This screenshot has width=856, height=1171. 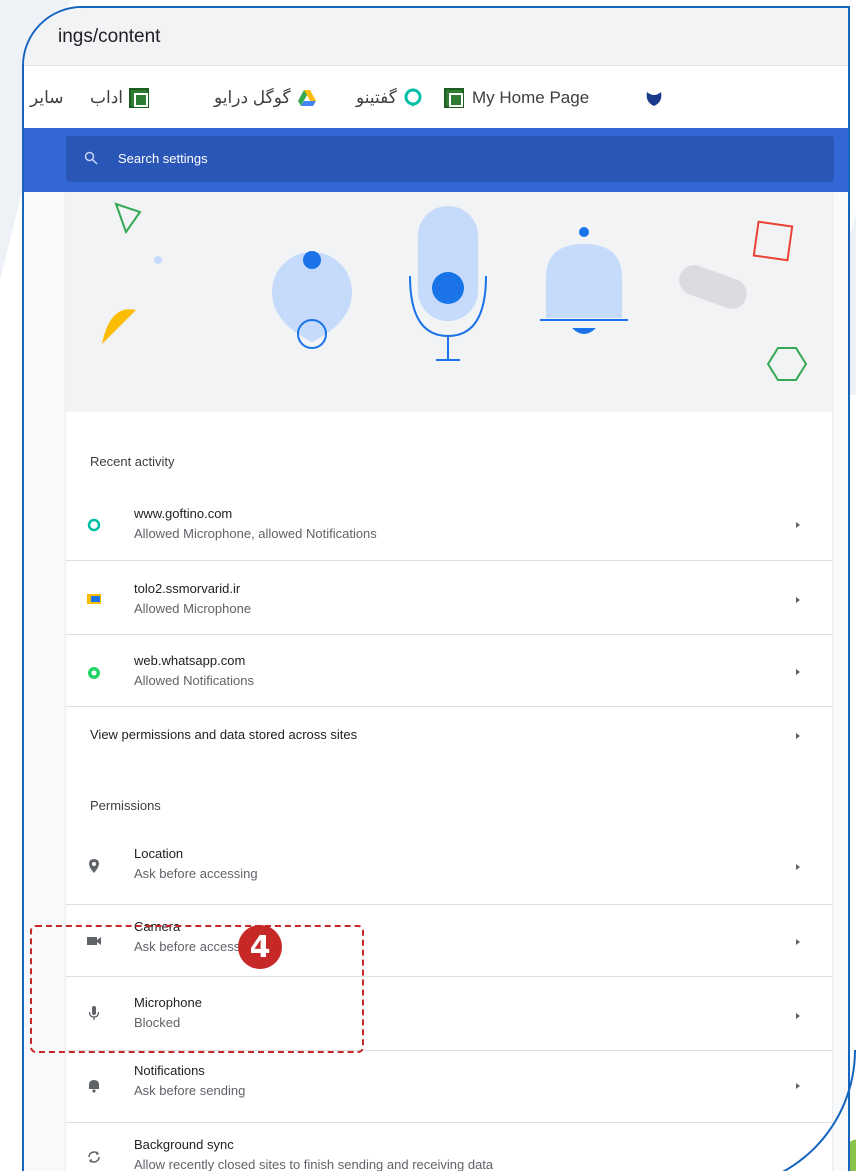 What do you see at coordinates (157, 1022) in the screenshot?
I see `permission-state: Blocked` at bounding box center [157, 1022].